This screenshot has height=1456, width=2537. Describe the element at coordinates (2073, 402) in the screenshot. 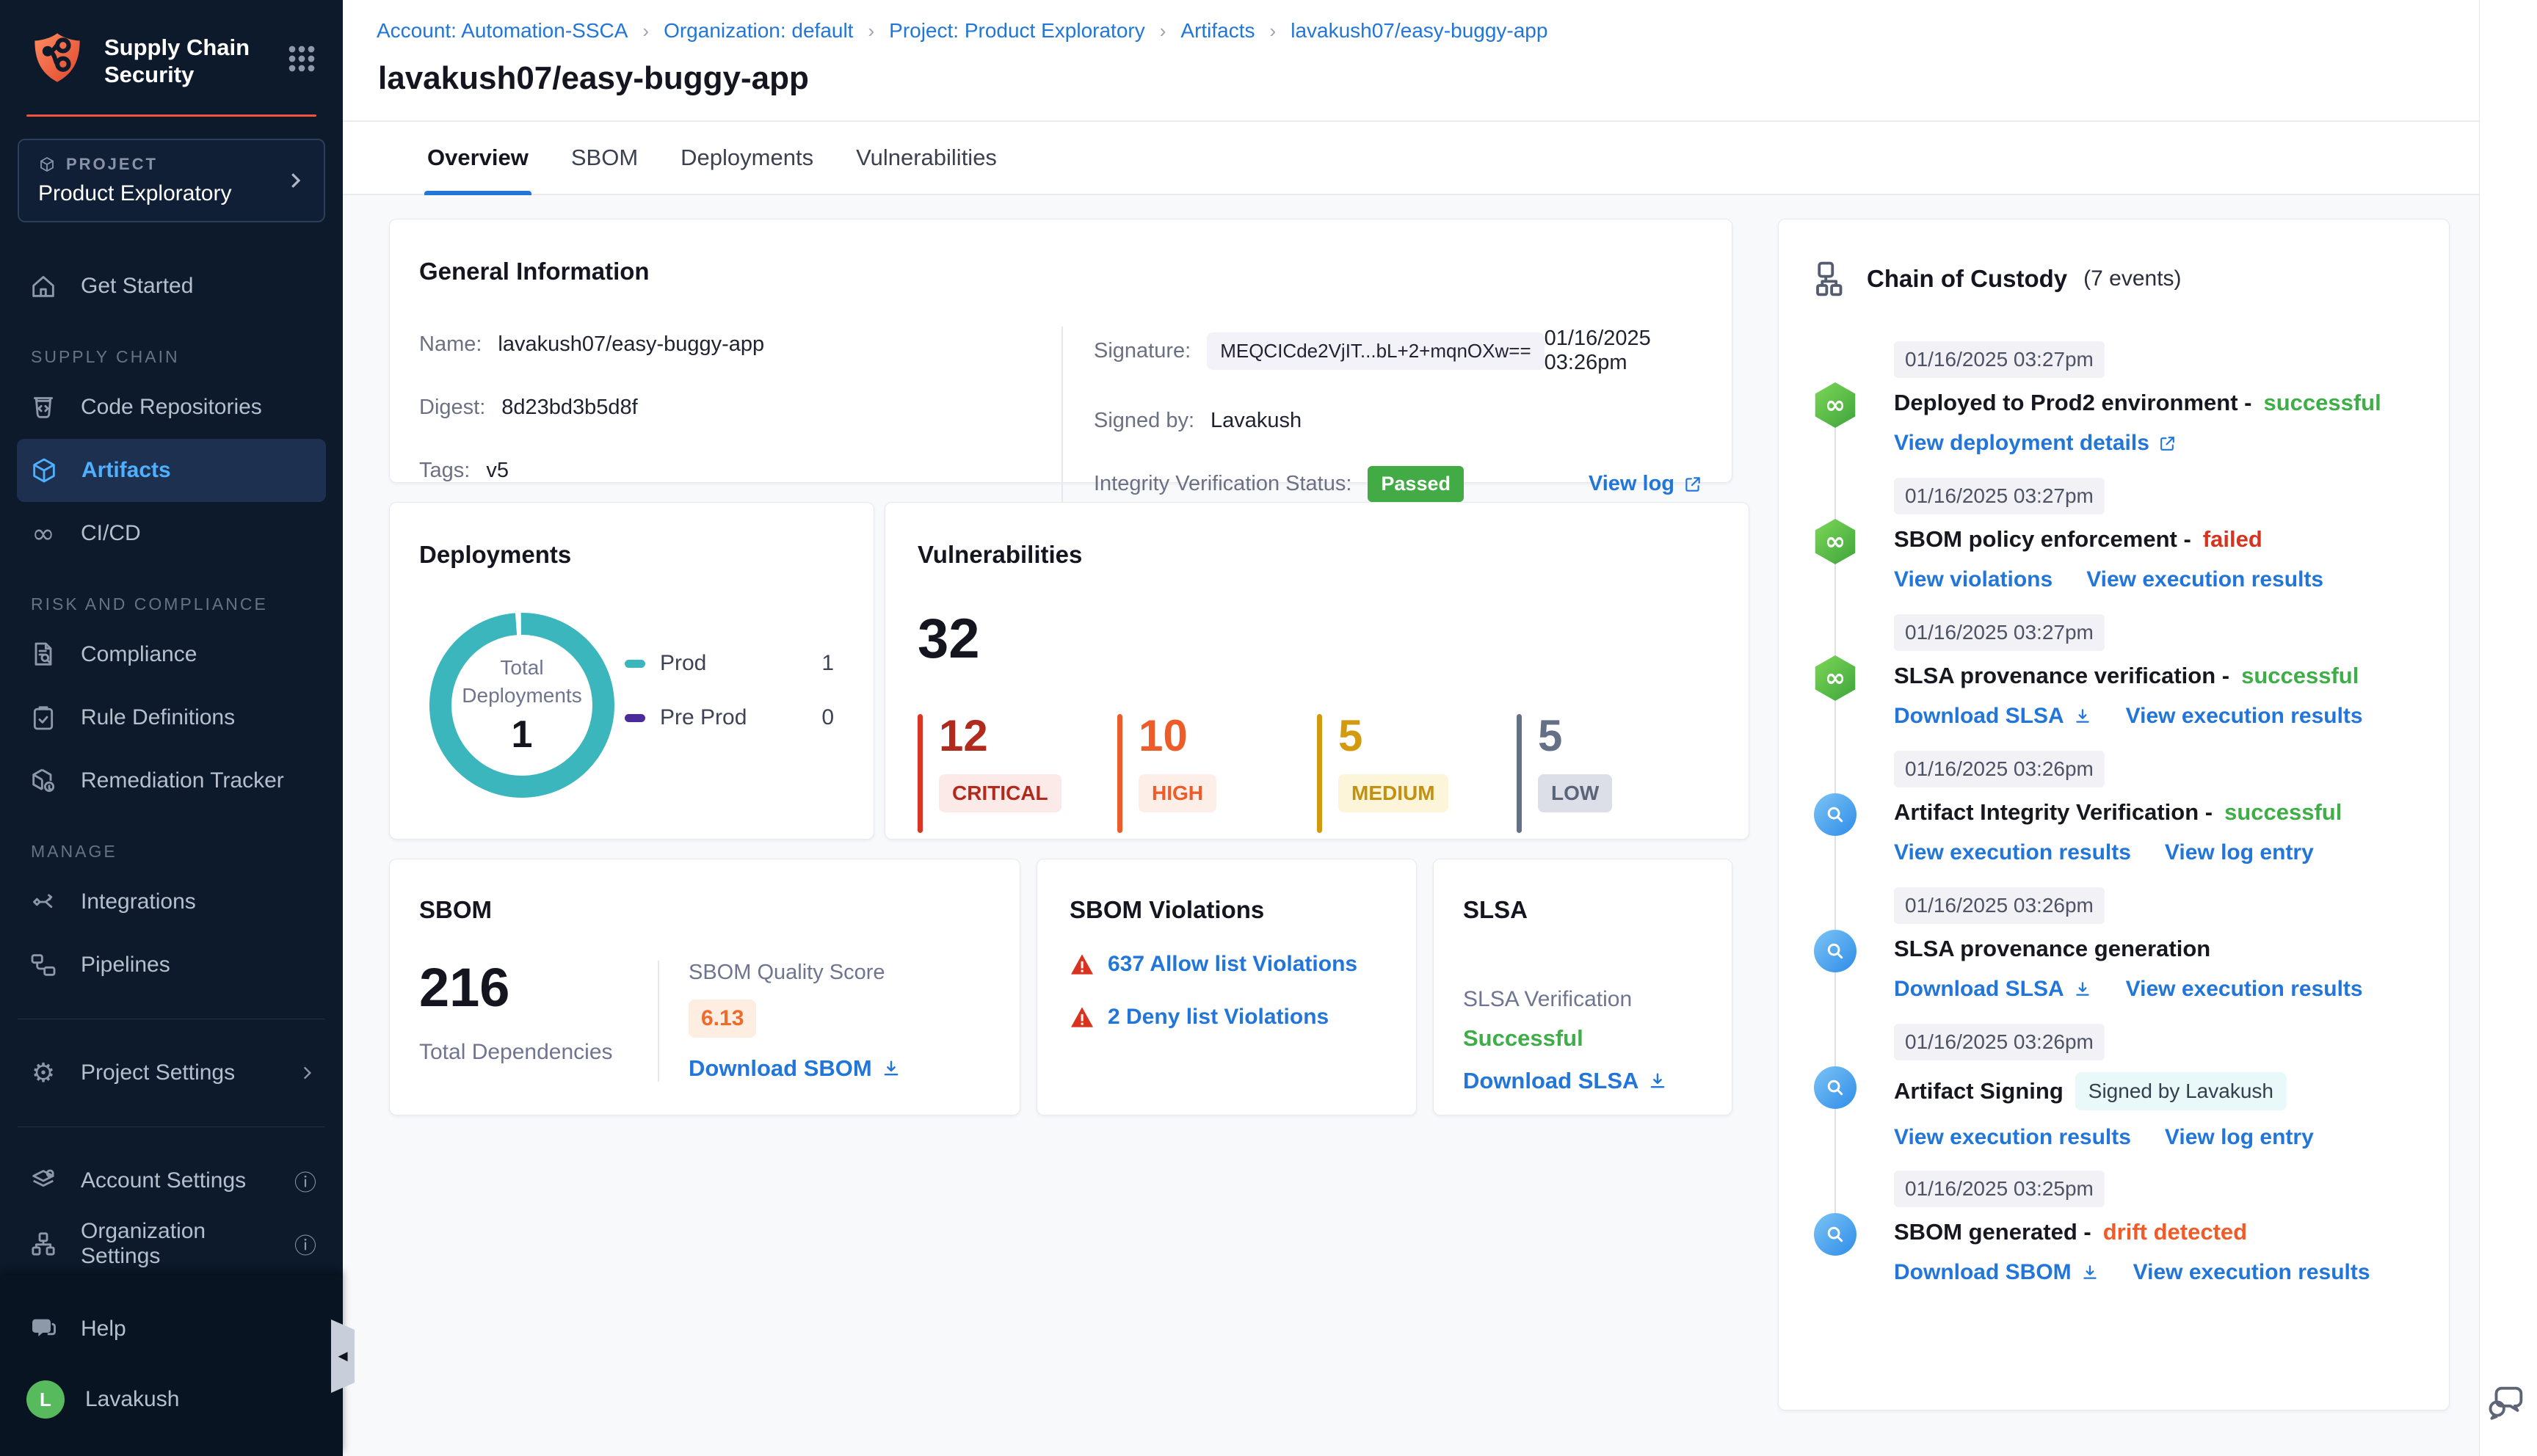

I see `event-title: Deployed to Prod2 environment -` at that location.